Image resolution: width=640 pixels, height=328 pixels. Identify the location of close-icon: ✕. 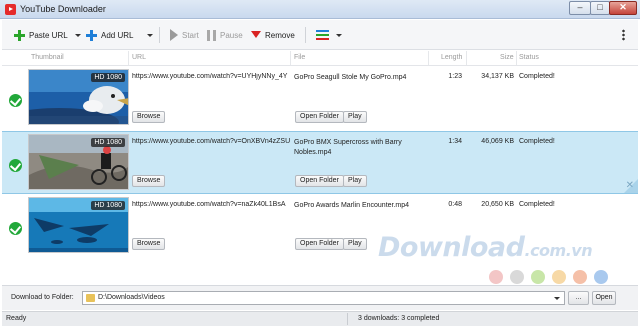
(630, 185).